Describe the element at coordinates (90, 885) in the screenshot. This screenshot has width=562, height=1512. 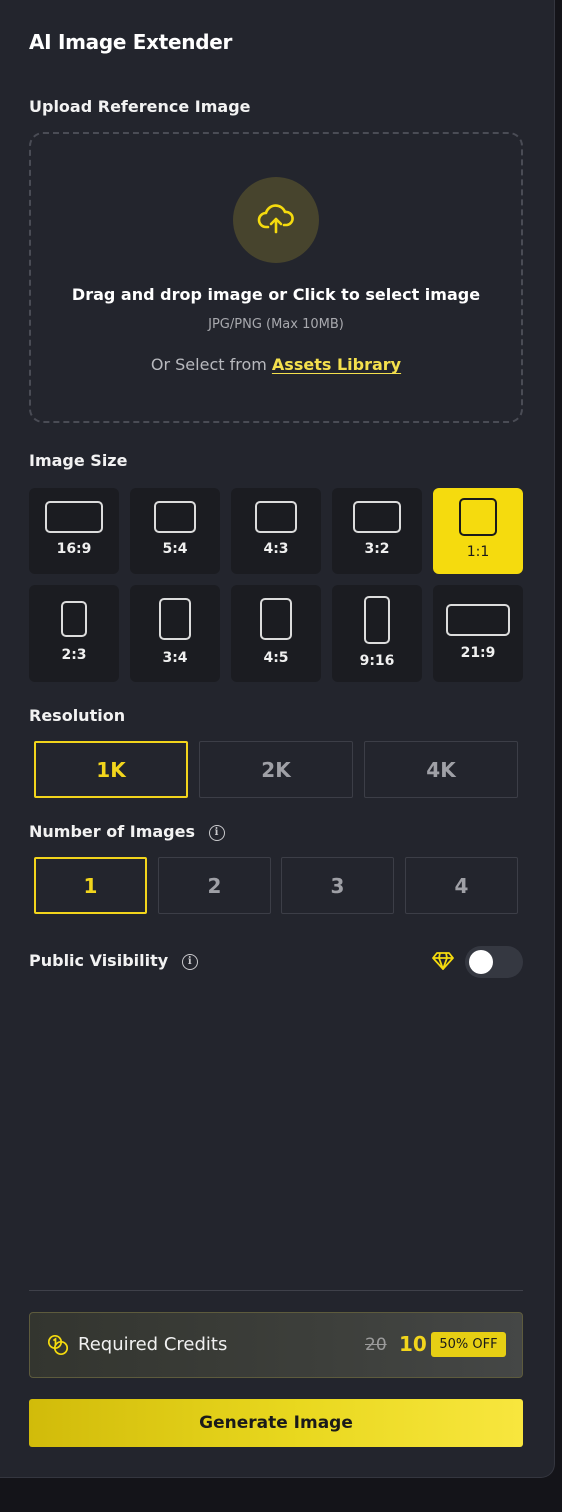
I see `num-images-option-1: 1` at that location.